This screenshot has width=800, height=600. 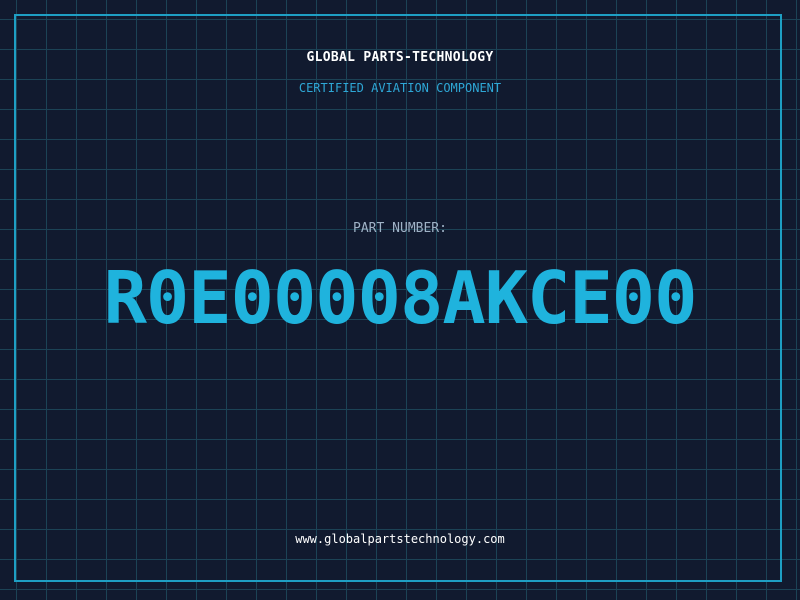 What do you see at coordinates (400, 228) in the screenshot?
I see `part-number-label: PART NUMBER:` at bounding box center [400, 228].